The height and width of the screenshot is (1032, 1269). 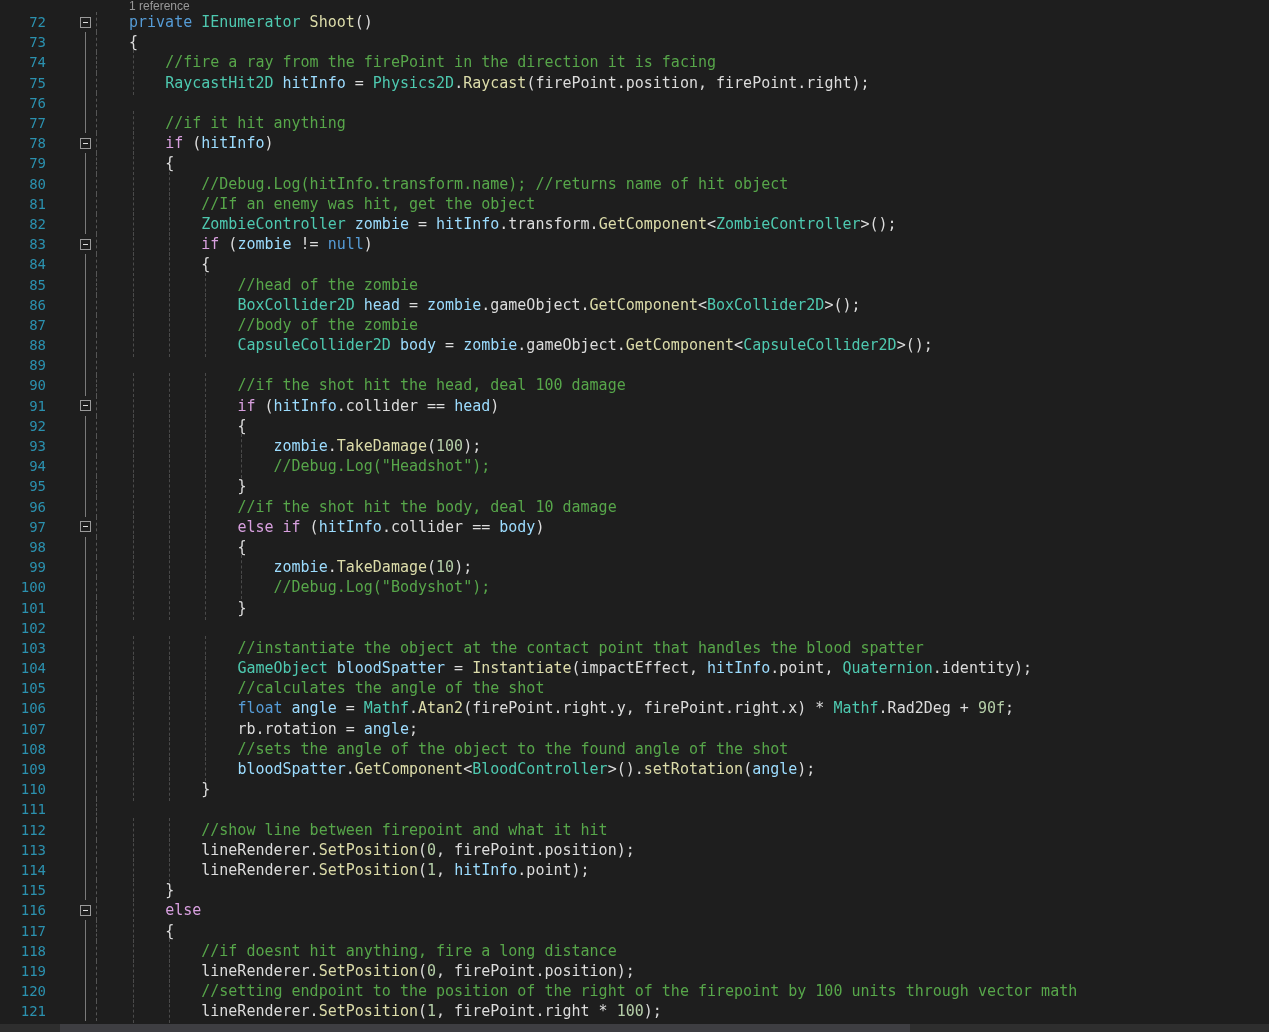 I want to click on line-number: 95, so click(x=37, y=486).